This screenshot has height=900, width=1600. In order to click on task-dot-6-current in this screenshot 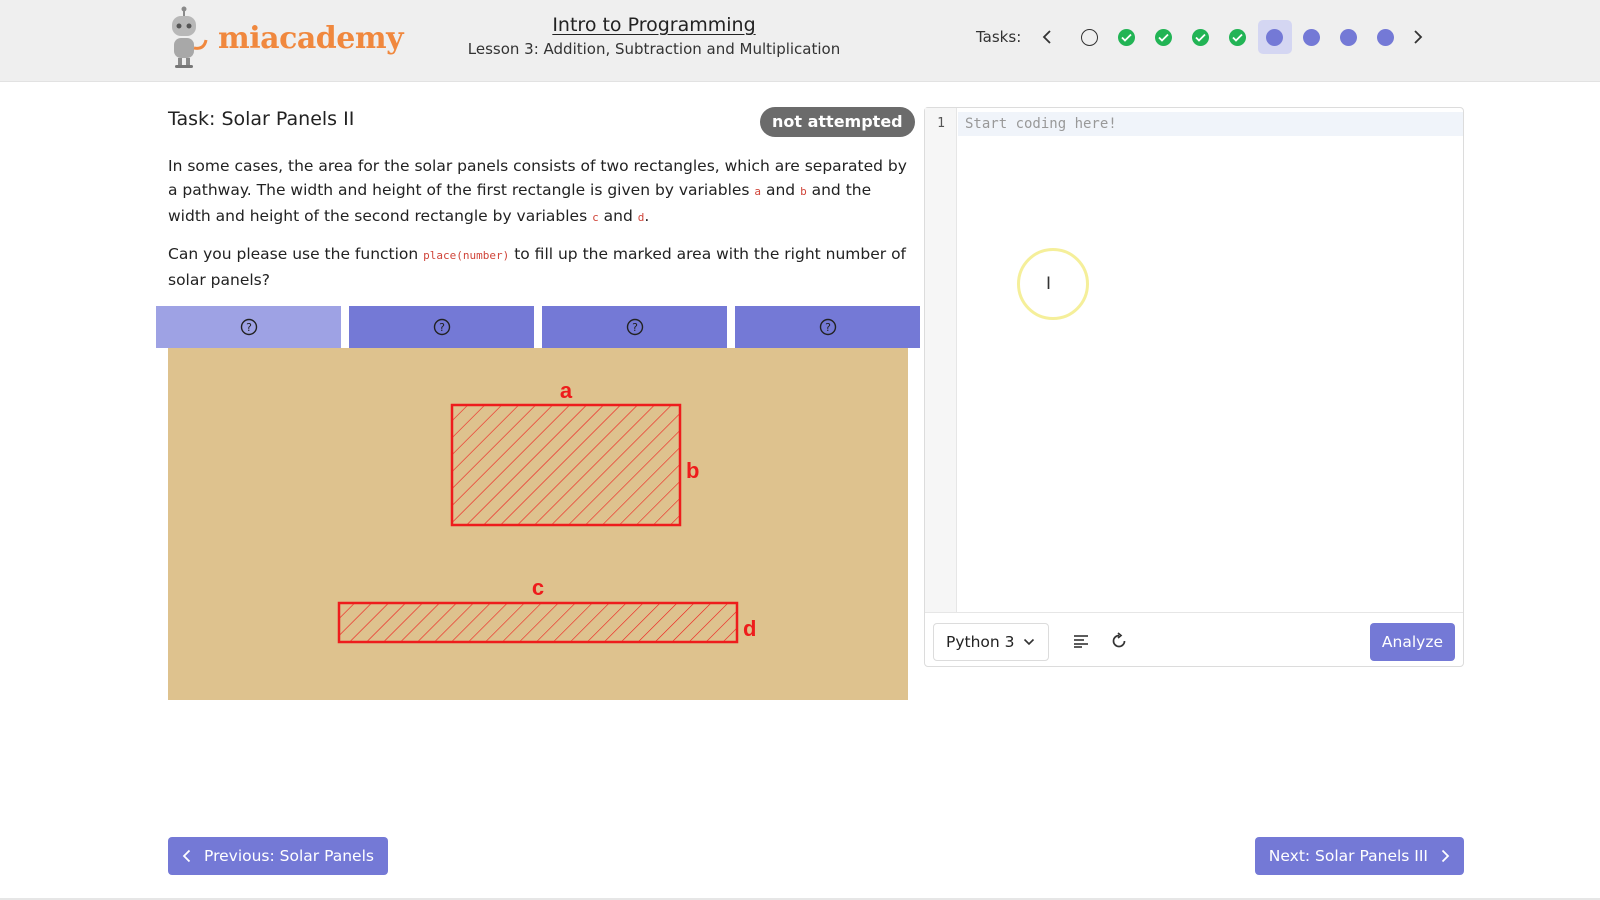, I will do `click(1274, 37)`.